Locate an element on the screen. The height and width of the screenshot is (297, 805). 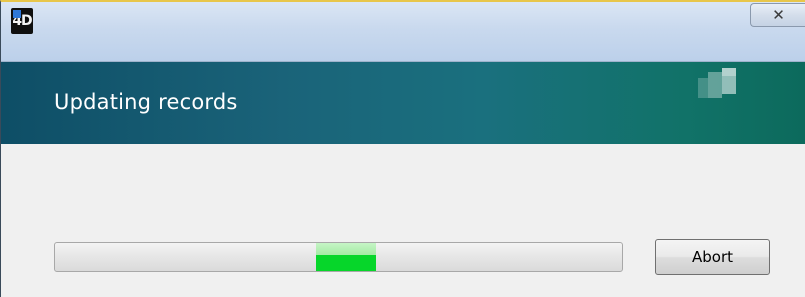
close-button: ✕ is located at coordinates (777, 15).